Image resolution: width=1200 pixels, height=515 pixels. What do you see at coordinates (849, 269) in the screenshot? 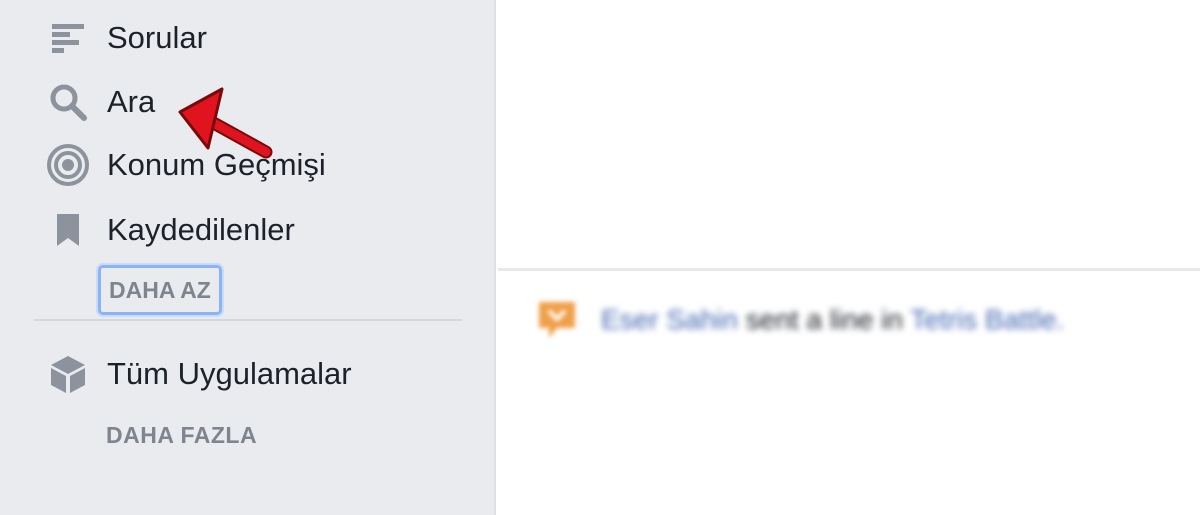
I see `feed-divider` at bounding box center [849, 269].